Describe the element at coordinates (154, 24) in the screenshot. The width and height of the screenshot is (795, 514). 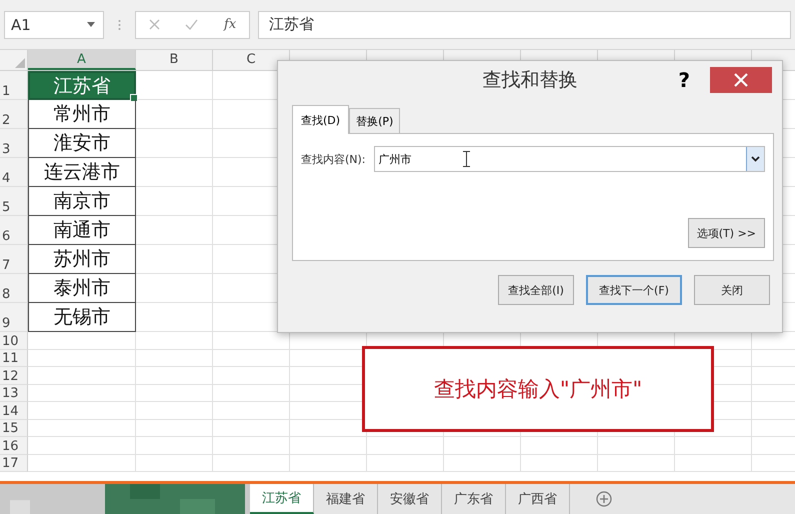
I see `cancel-icon` at that location.